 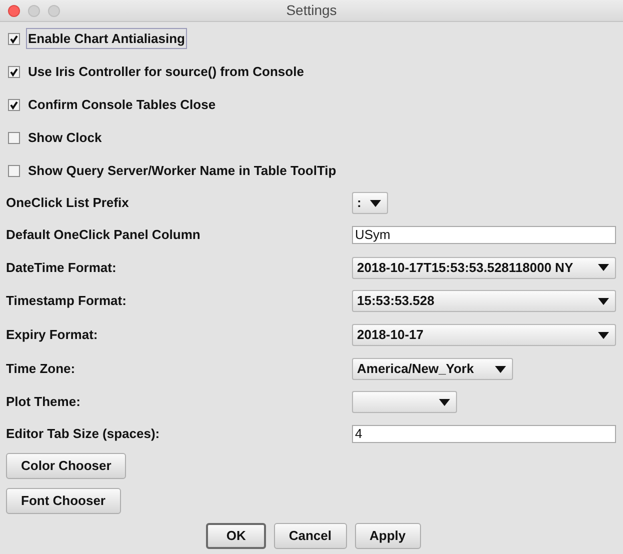 What do you see at coordinates (166, 71) in the screenshot?
I see `checkbox-label: Use Iris Controller for source() from Console` at bounding box center [166, 71].